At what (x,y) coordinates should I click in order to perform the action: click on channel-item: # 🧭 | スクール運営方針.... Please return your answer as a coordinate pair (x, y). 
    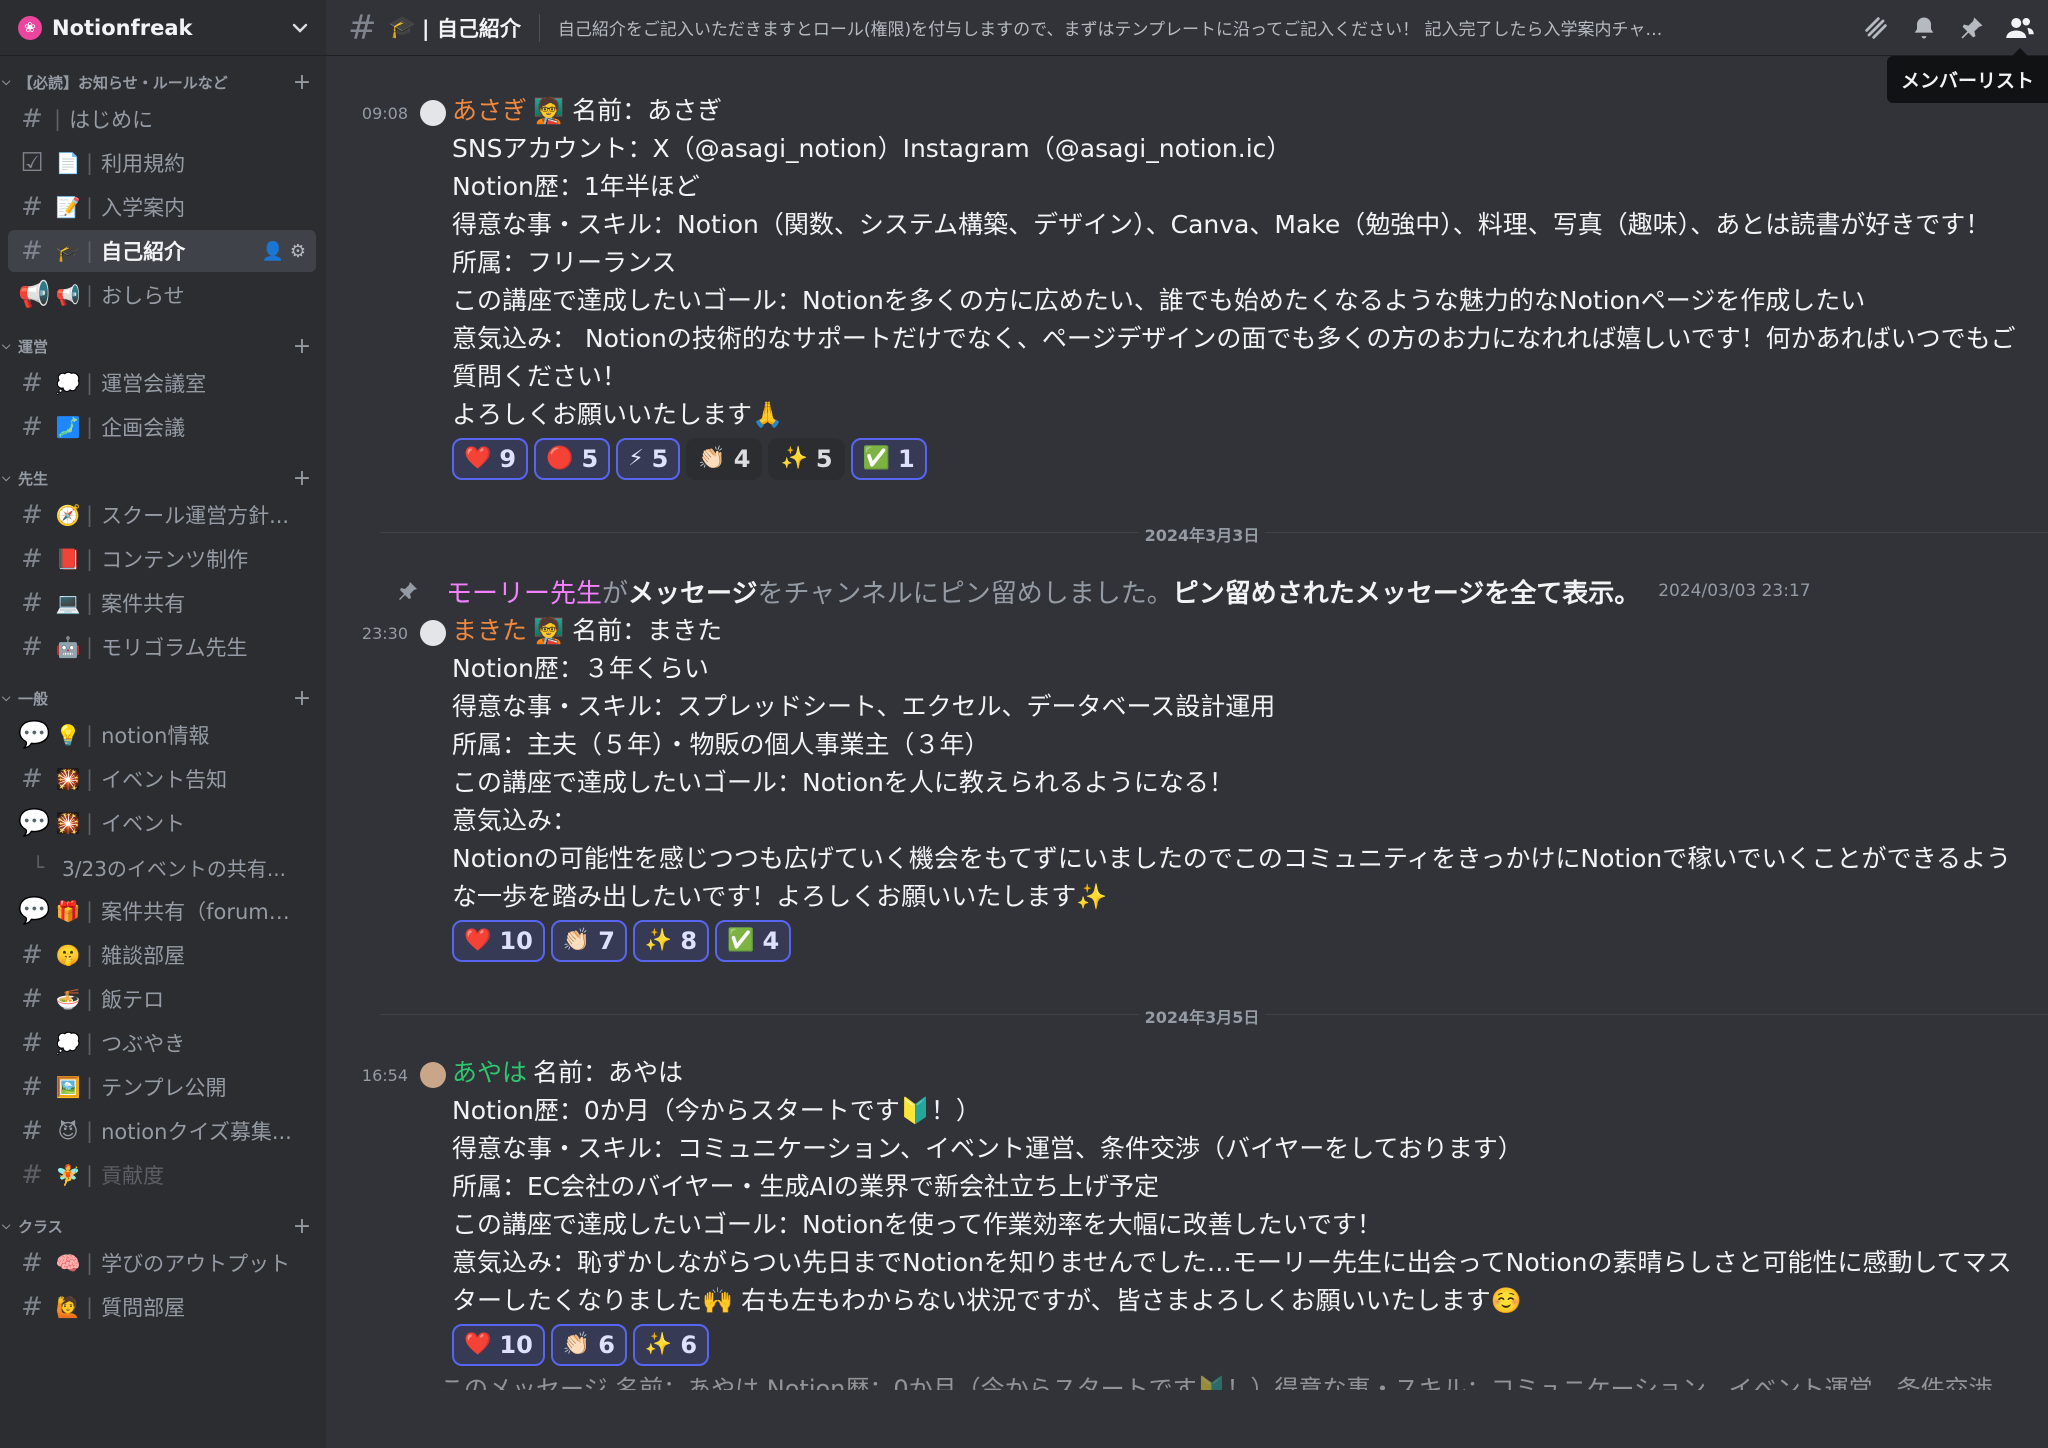
    Looking at the image, I should click on (162, 515).